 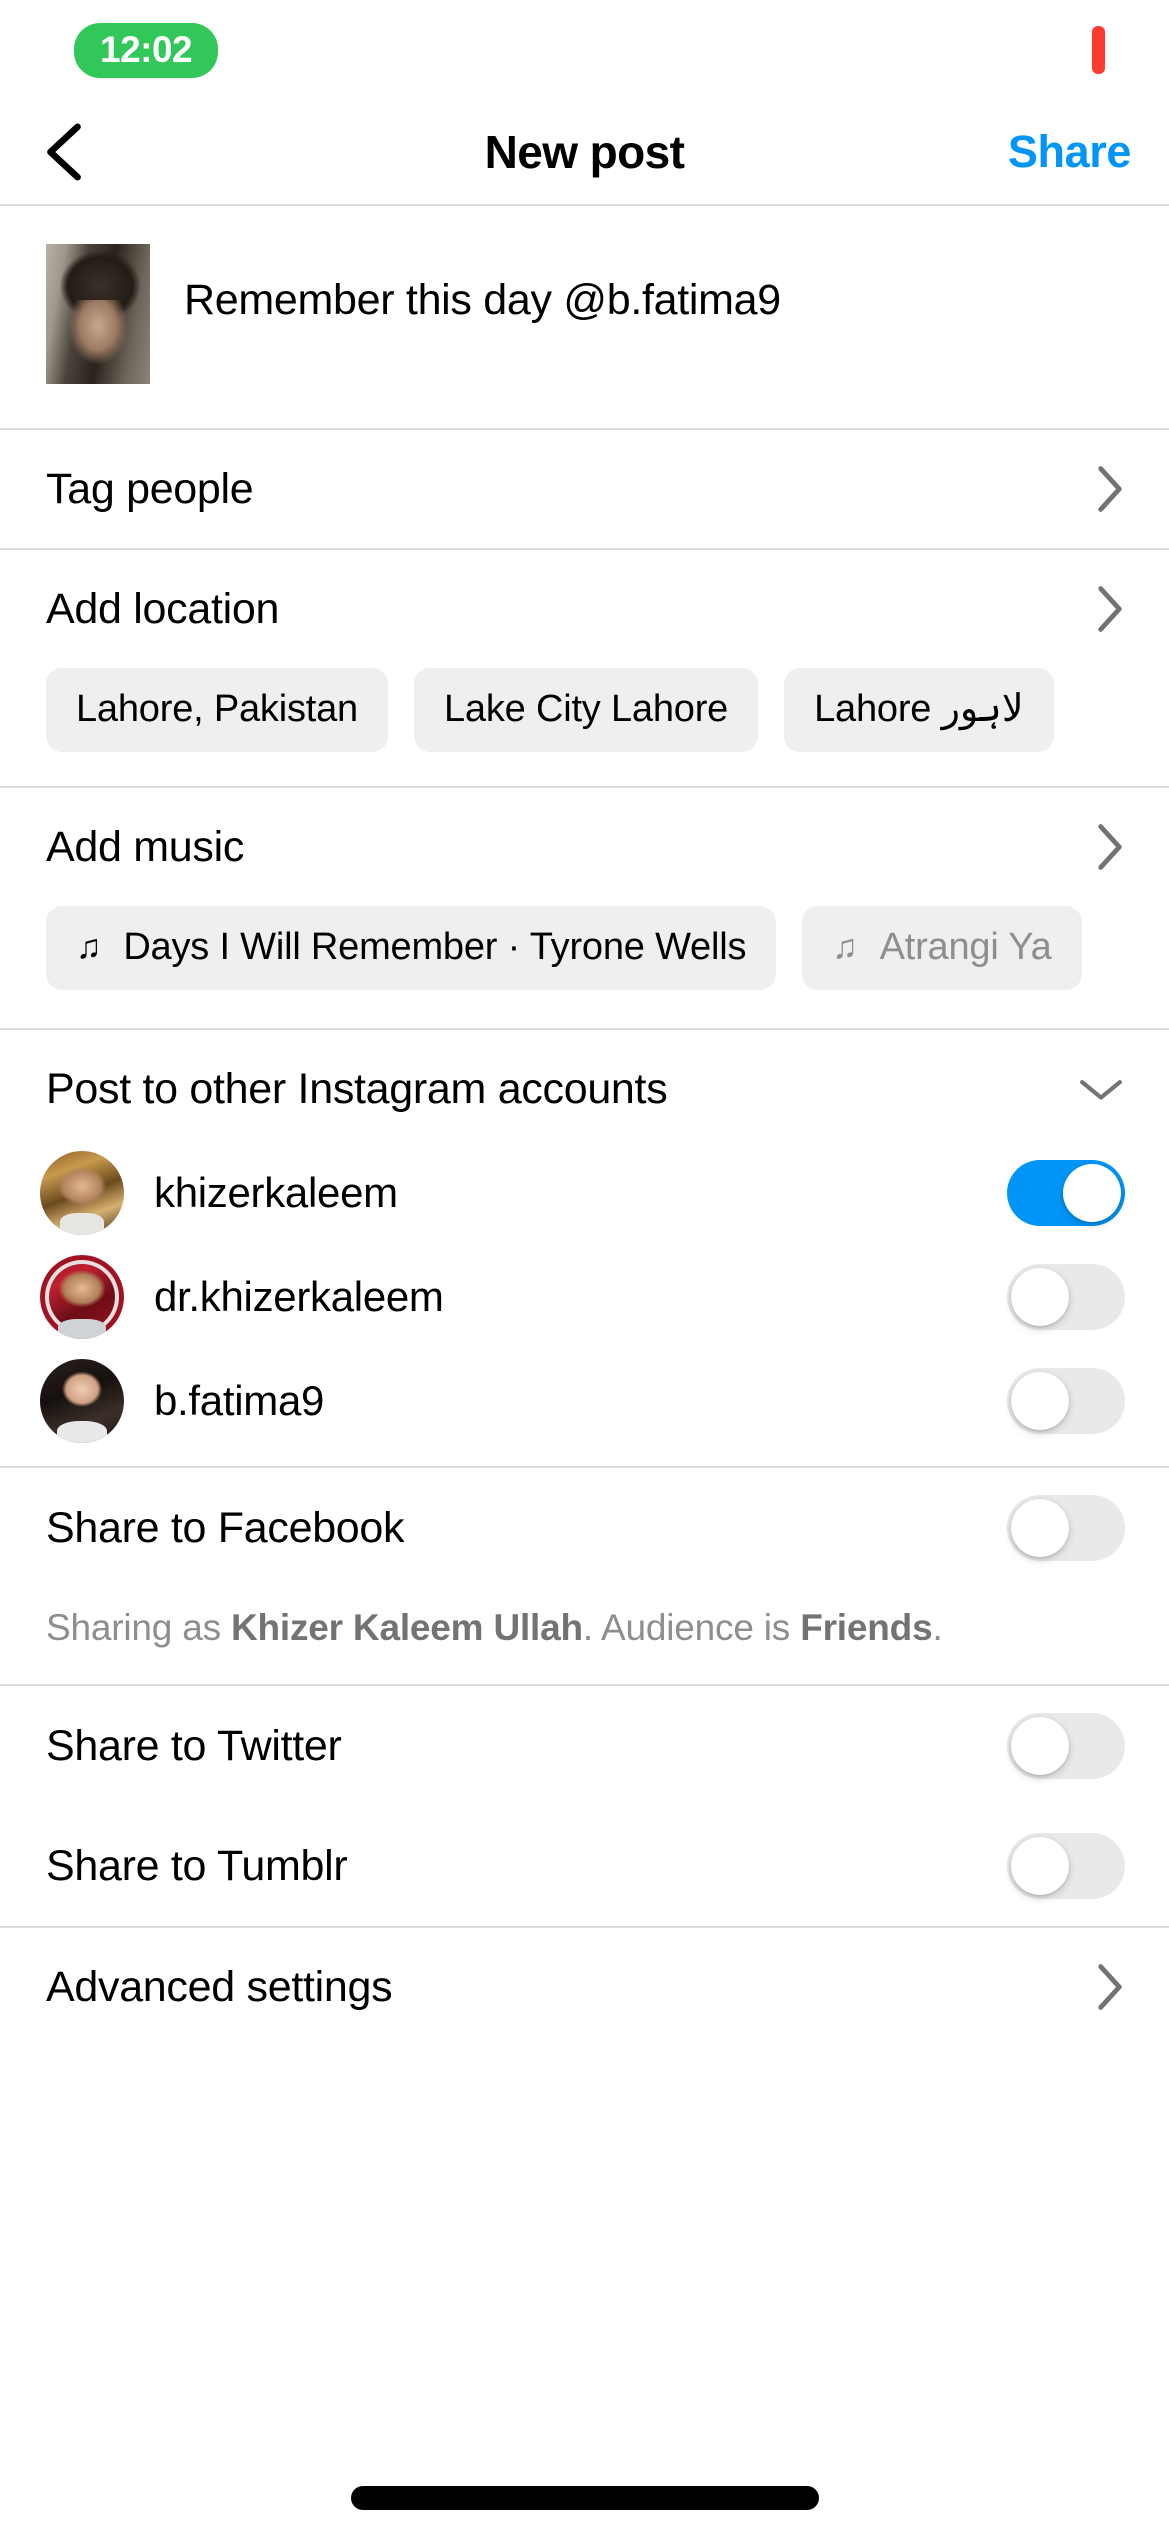 What do you see at coordinates (435, 947) in the screenshot?
I see `music-chip-label: Days I Will Remember · Tyrone Wells` at bounding box center [435, 947].